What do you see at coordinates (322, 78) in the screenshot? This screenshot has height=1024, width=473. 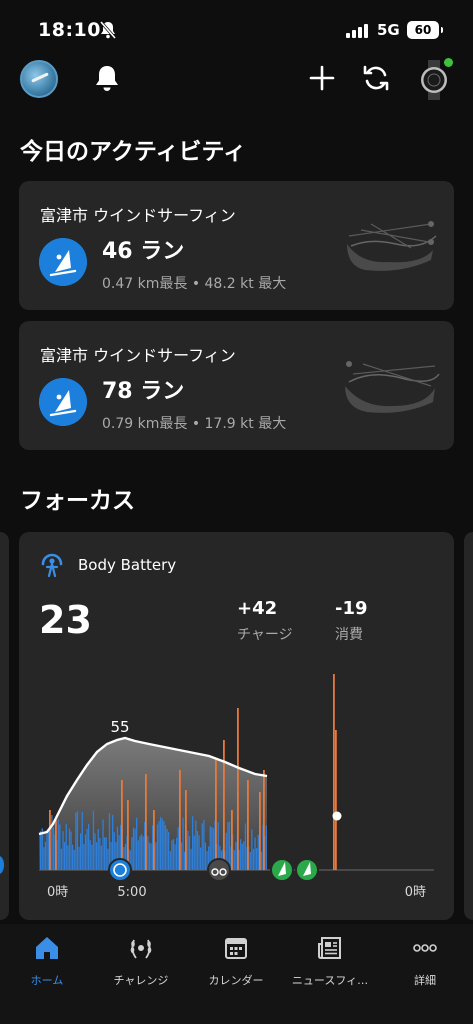 I see `add-icon` at bounding box center [322, 78].